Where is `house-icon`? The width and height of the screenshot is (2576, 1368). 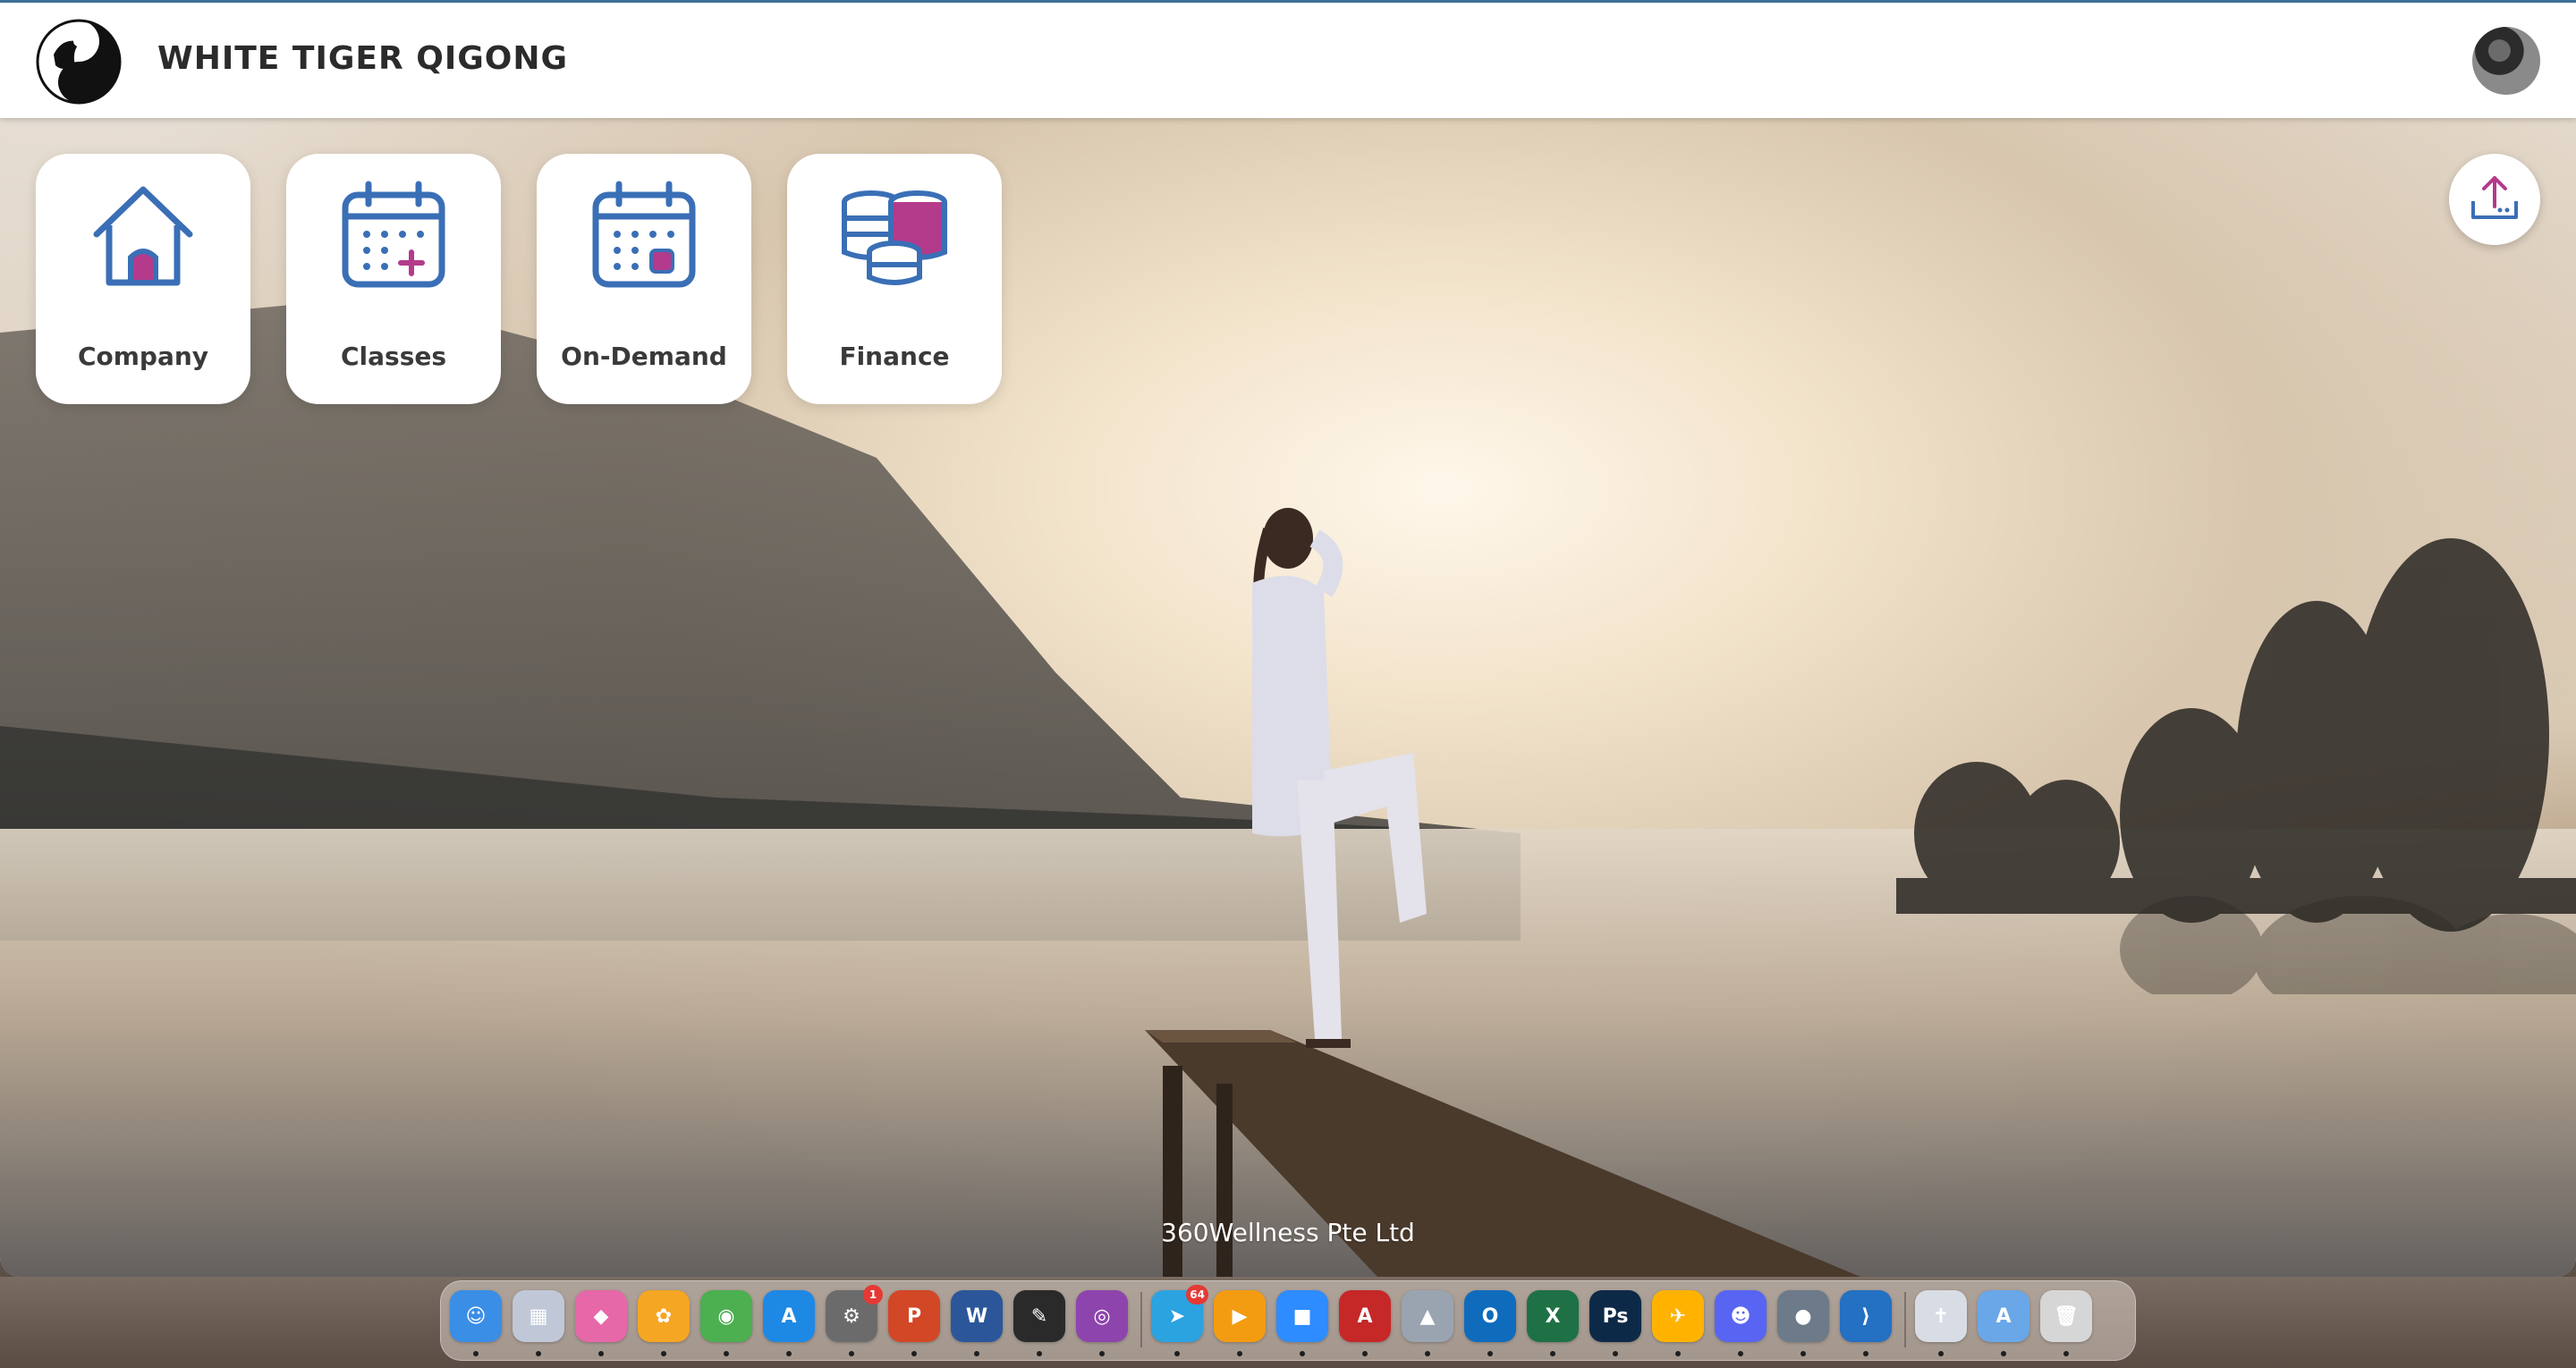 house-icon is located at coordinates (143, 236).